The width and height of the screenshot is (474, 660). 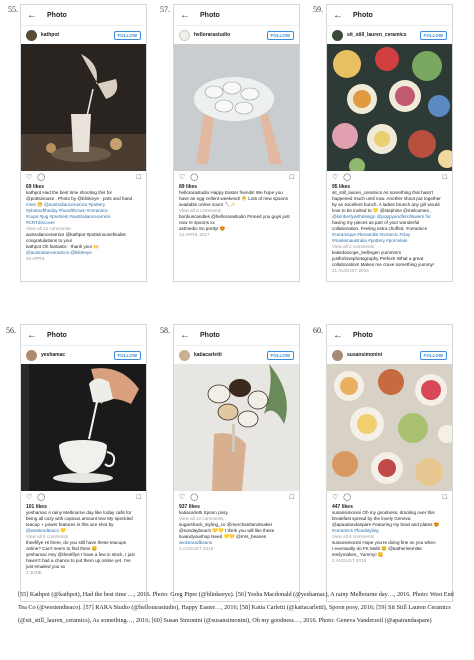 What do you see at coordinates (318, 9) in the screenshot?
I see `figure-number: 59.` at bounding box center [318, 9].